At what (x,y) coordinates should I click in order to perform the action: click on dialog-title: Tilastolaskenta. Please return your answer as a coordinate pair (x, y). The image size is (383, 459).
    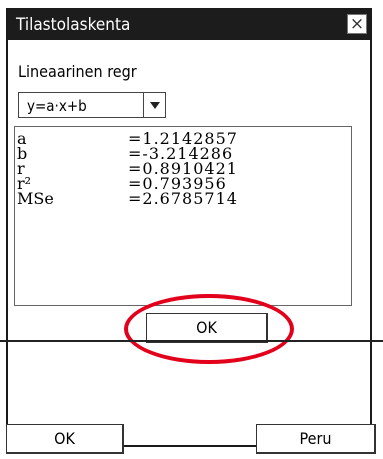
    Looking at the image, I should click on (73, 25).